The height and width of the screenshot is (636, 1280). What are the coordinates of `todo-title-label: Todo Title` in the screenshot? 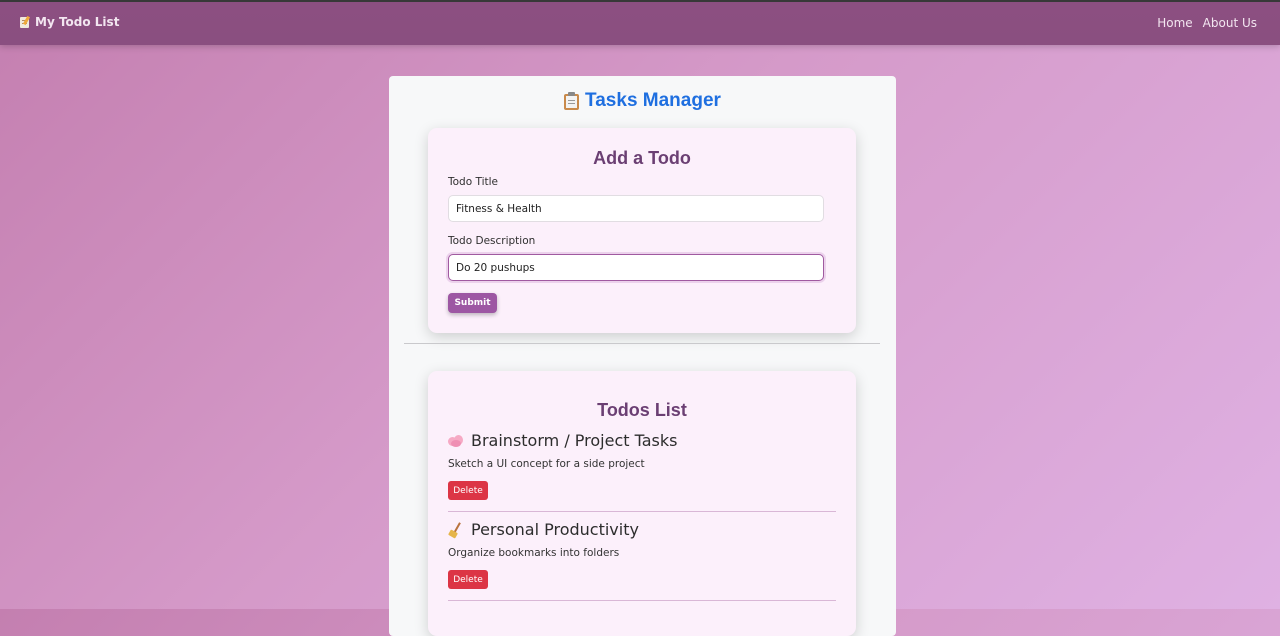 It's located at (473, 182).